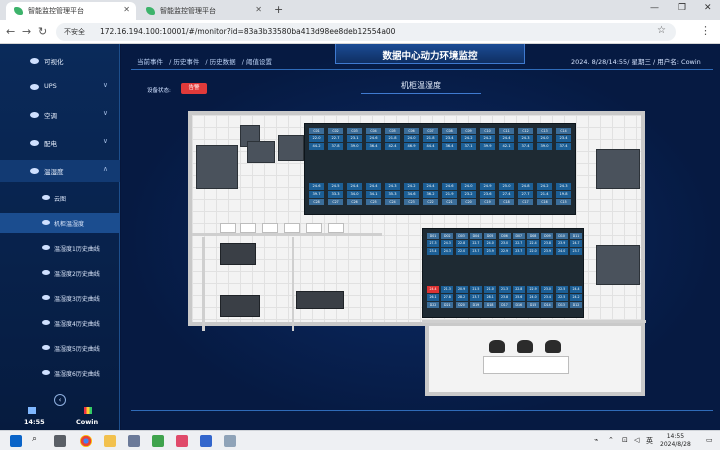 This screenshot has width=720, height=450. What do you see at coordinates (74, 32) in the screenshot?
I see `security-indicator: 不安全` at bounding box center [74, 32].